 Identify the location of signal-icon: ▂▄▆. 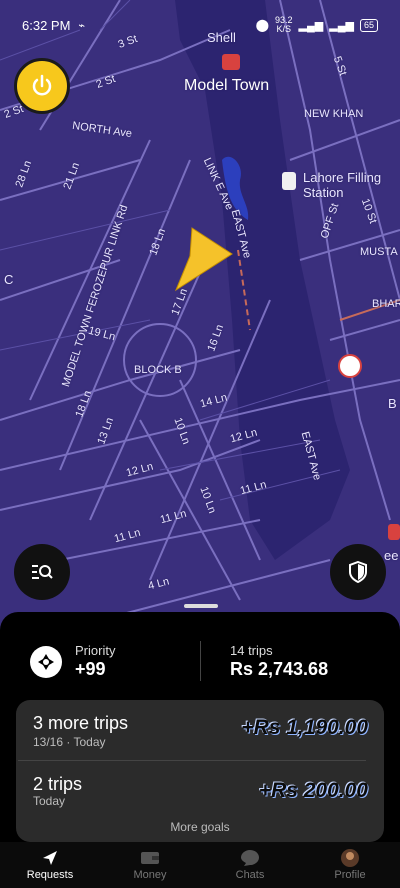
(311, 25).